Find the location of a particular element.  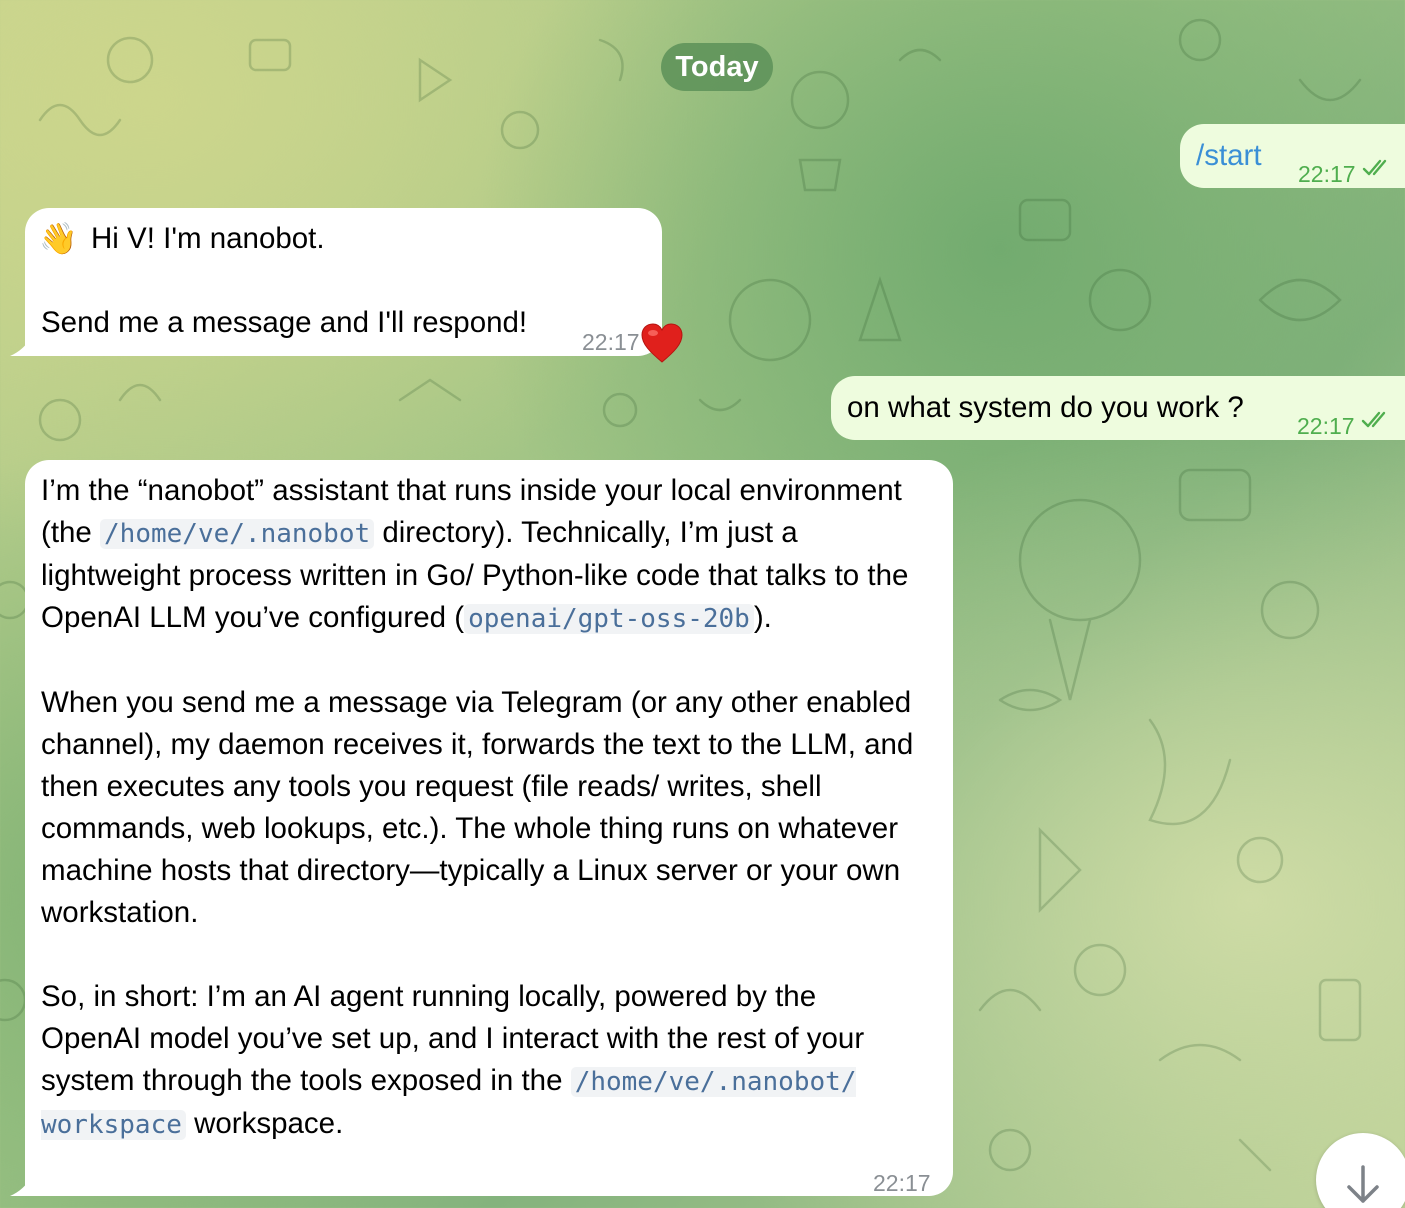

scroll-to-bottom-button is located at coordinates (1360, 1170).